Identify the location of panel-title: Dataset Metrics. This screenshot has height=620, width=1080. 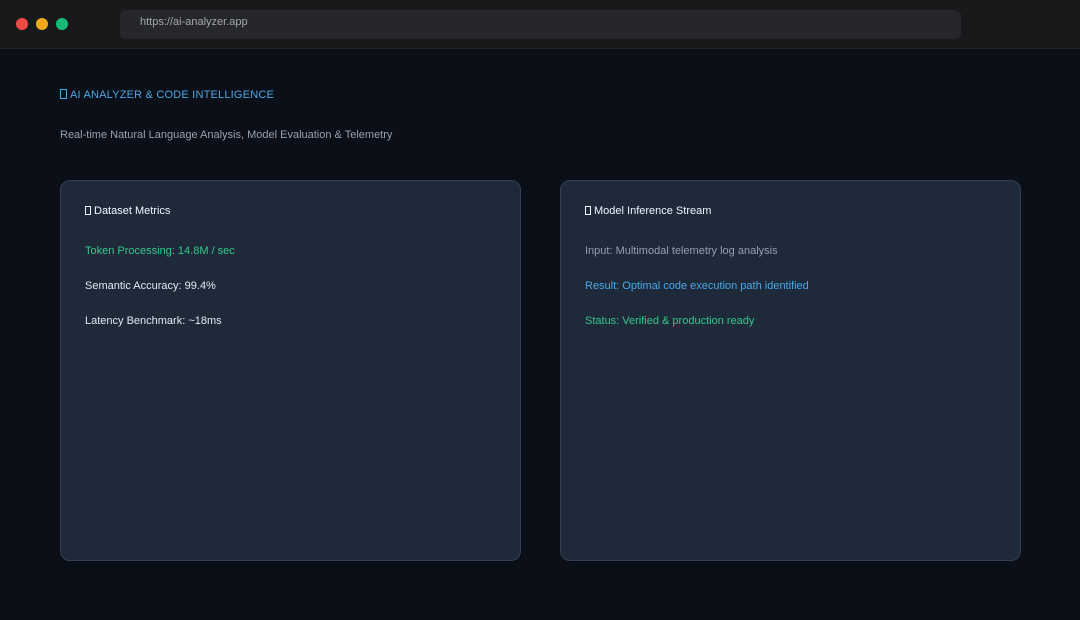
(127, 211).